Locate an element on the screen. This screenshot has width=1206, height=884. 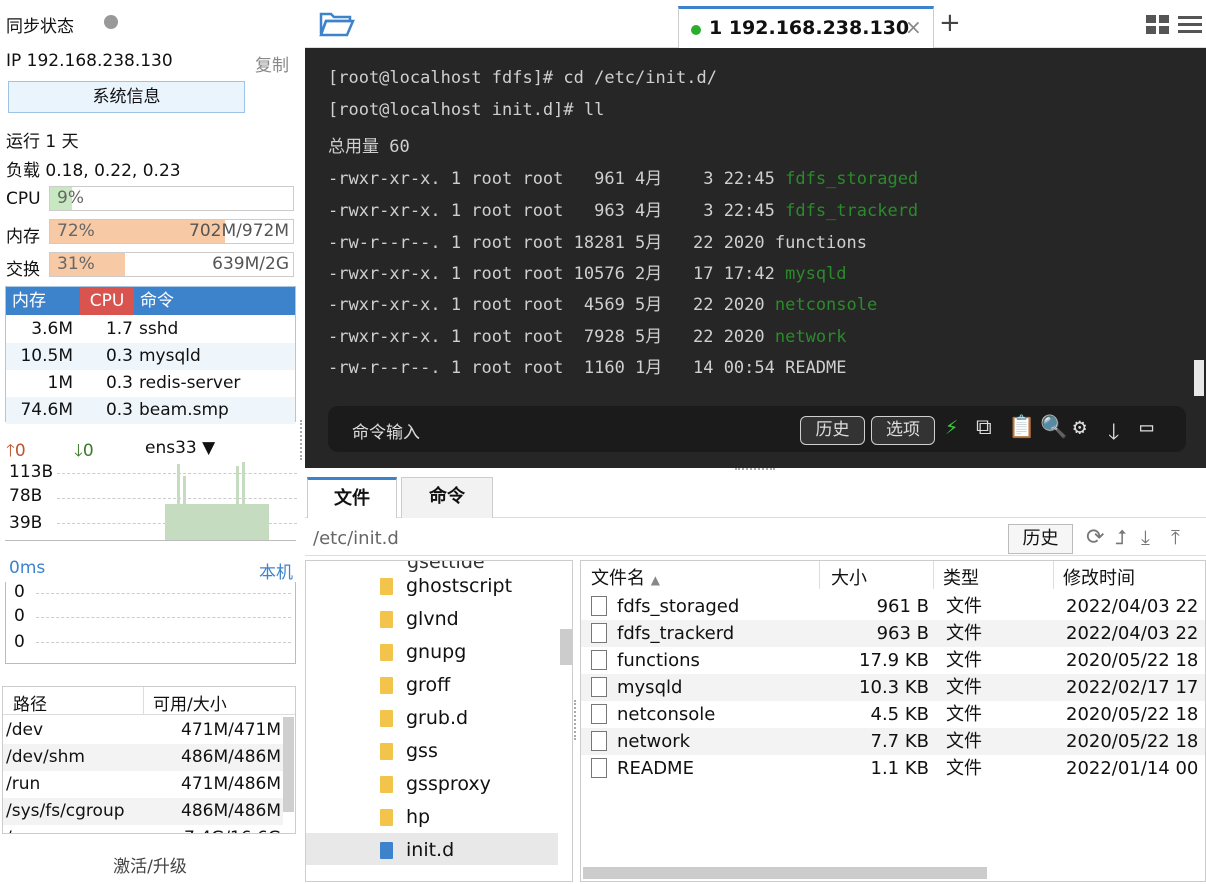
tab-files: 文件 is located at coordinates (352, 497).